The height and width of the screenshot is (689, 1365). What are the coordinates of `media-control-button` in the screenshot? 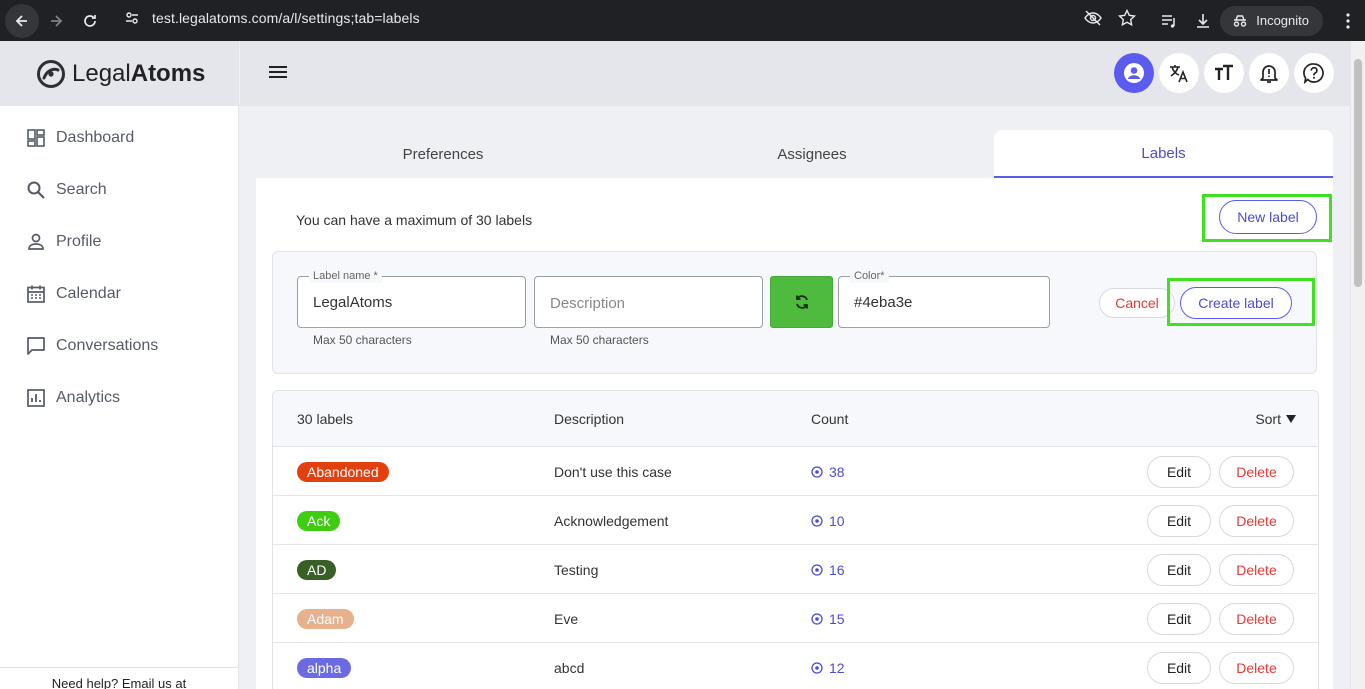 It's located at (1169, 21).